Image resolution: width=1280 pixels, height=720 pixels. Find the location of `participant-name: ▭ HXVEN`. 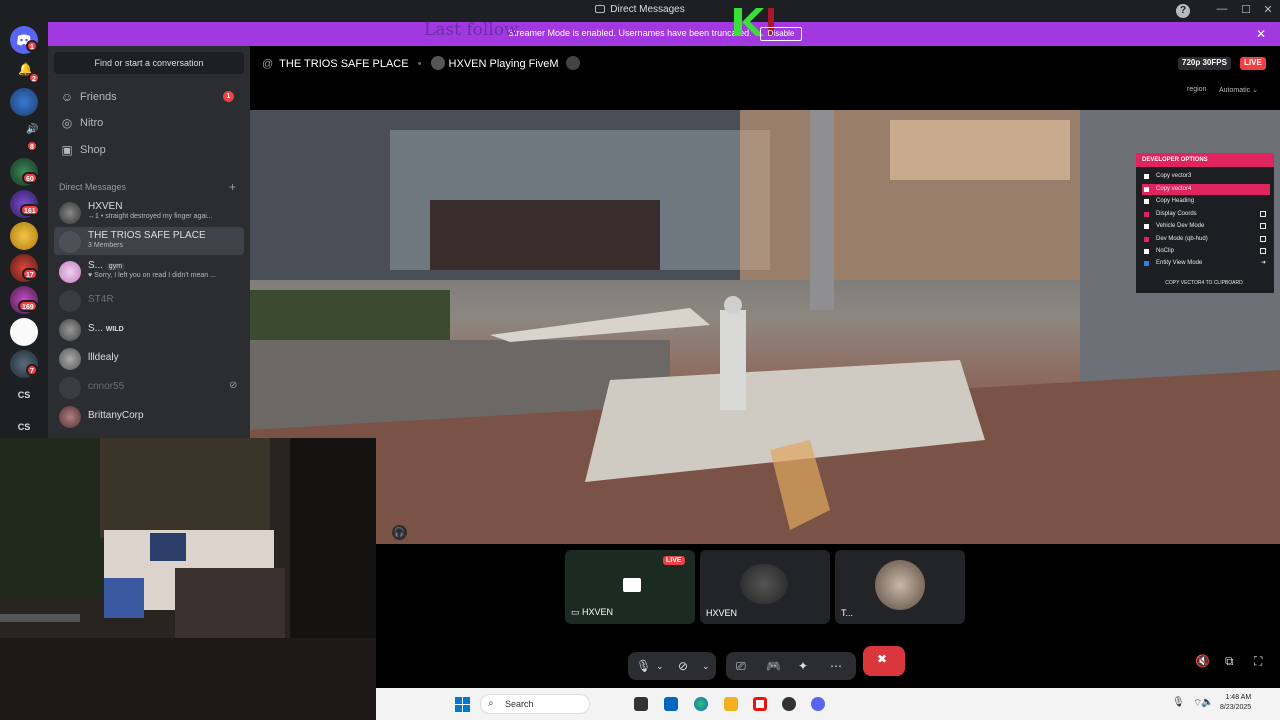

participant-name: ▭ HXVEN is located at coordinates (592, 612).